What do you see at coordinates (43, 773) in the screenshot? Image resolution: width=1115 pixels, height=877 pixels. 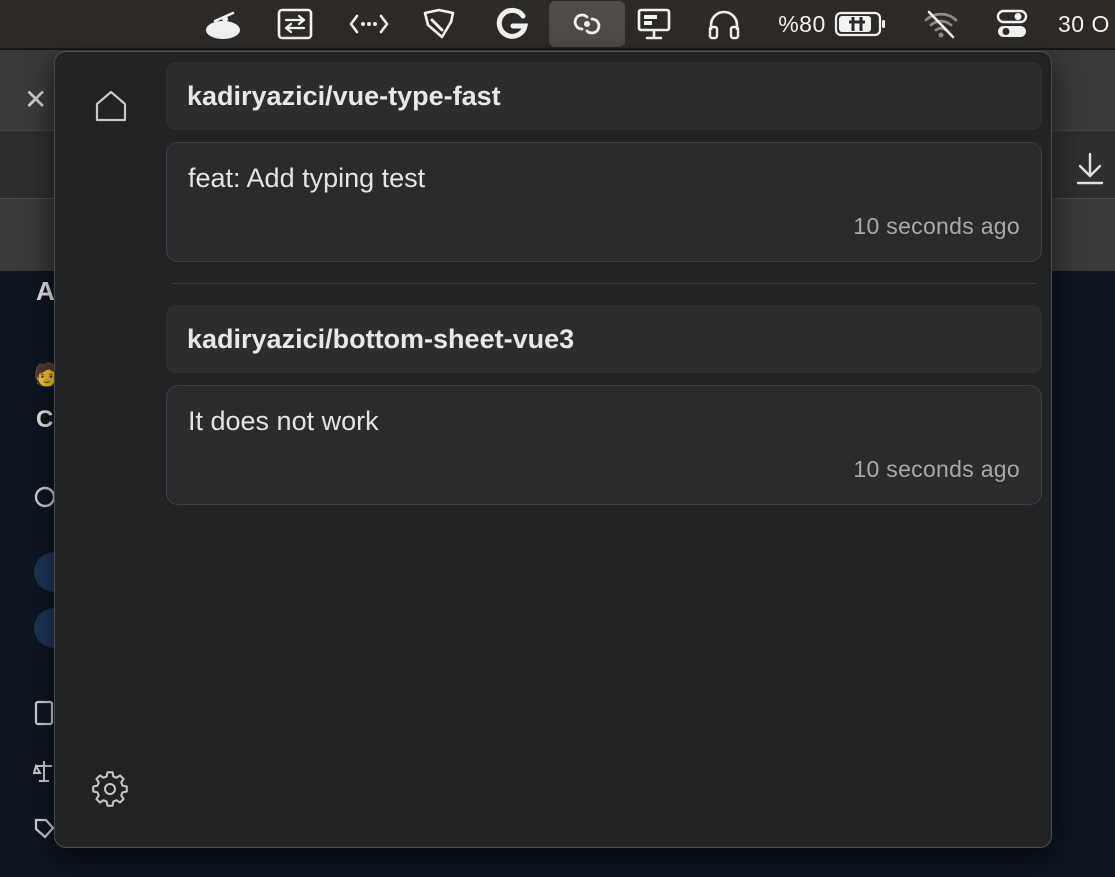 I see `background-scale-icon` at bounding box center [43, 773].